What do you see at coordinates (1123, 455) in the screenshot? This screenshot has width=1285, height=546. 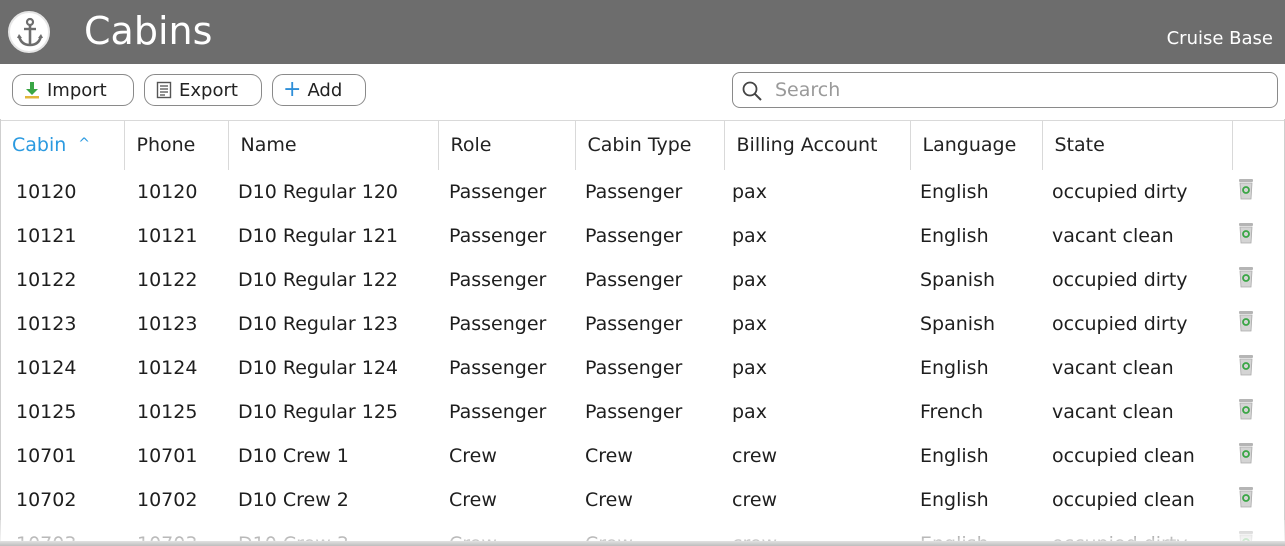 I see `cell-state: occupied clean` at bounding box center [1123, 455].